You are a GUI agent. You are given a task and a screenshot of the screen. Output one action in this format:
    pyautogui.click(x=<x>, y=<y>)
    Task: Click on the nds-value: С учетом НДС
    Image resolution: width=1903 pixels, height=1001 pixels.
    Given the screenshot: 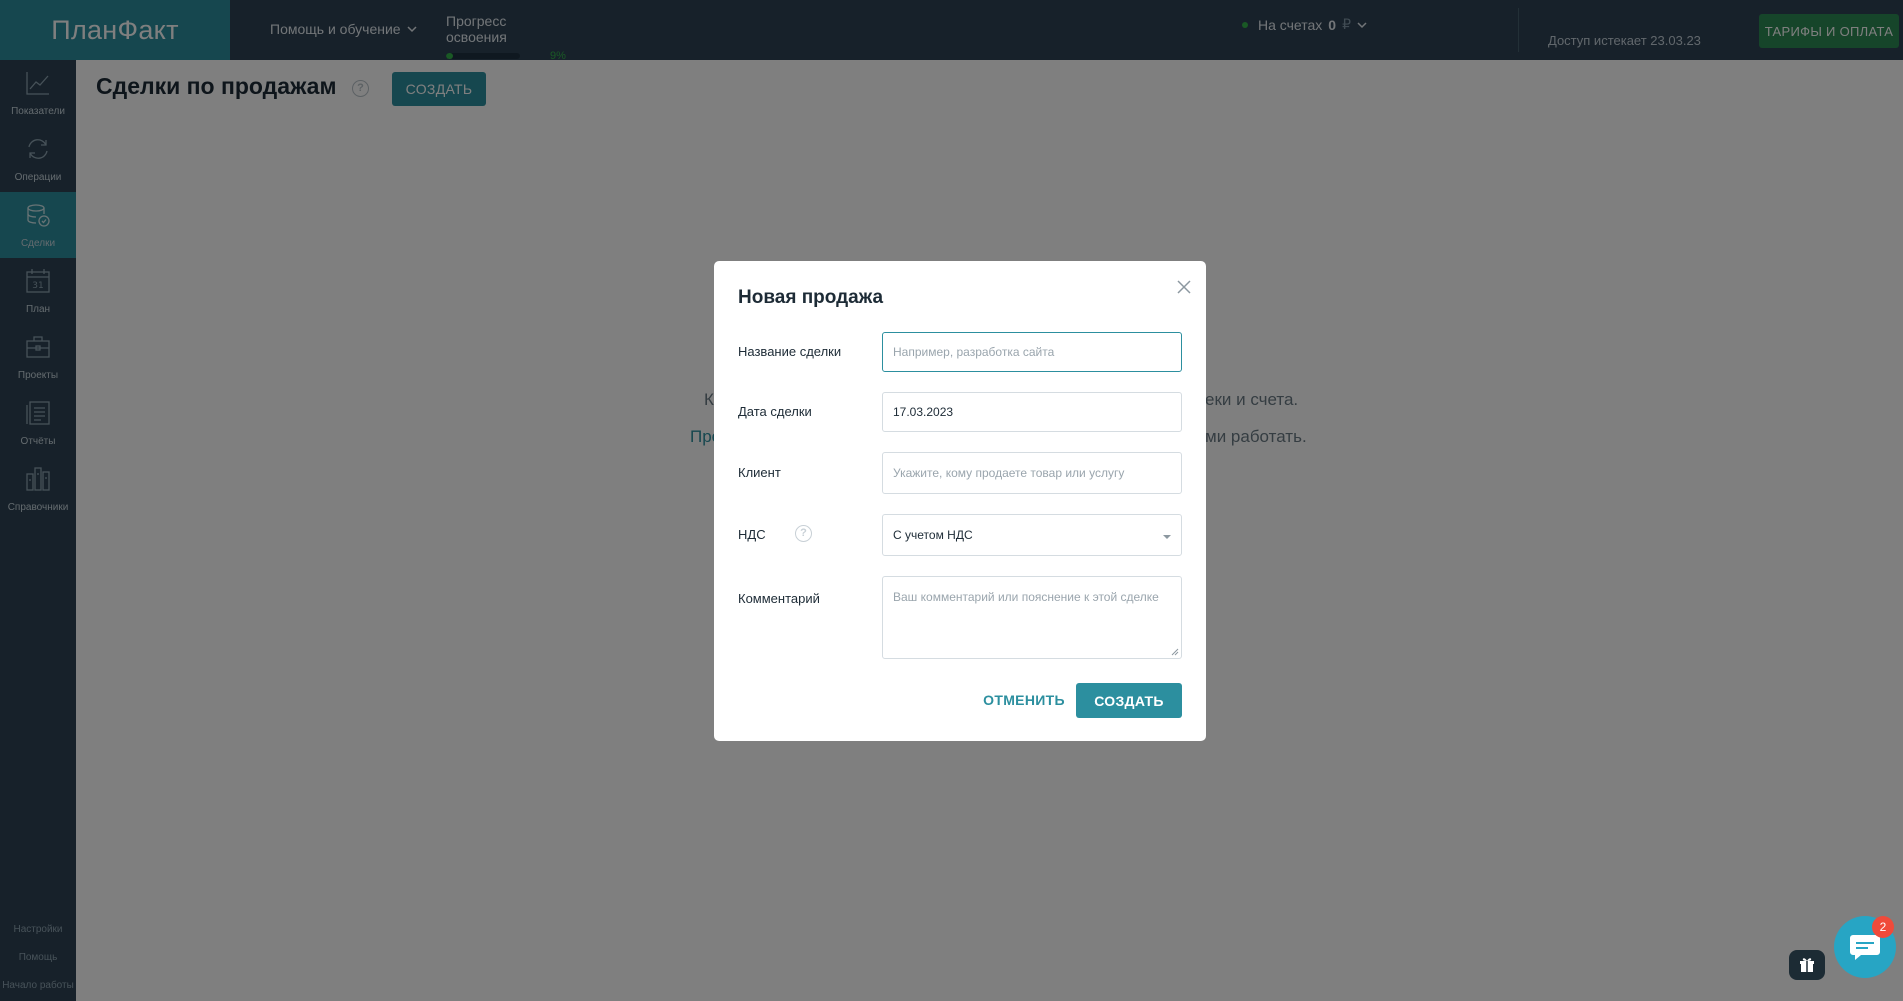 What is the action you would take?
    pyautogui.click(x=933, y=535)
    